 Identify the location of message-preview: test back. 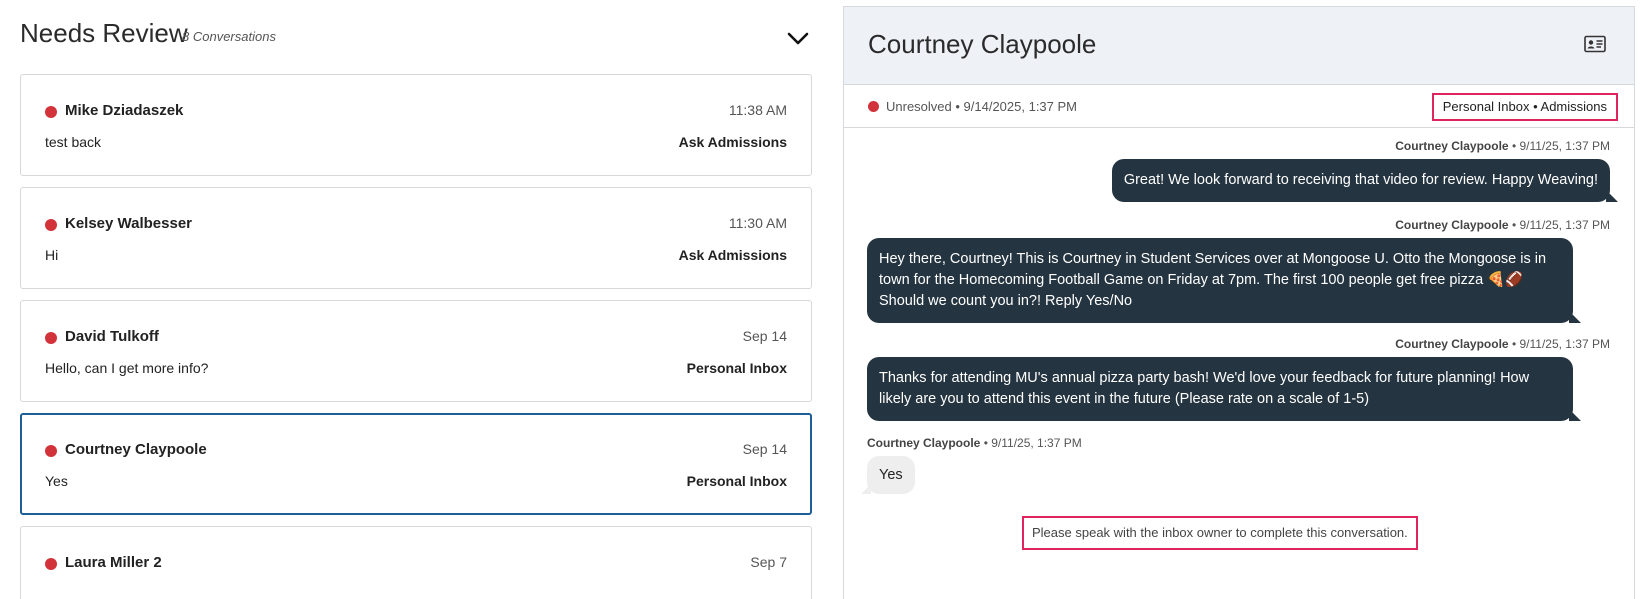
(73, 142).